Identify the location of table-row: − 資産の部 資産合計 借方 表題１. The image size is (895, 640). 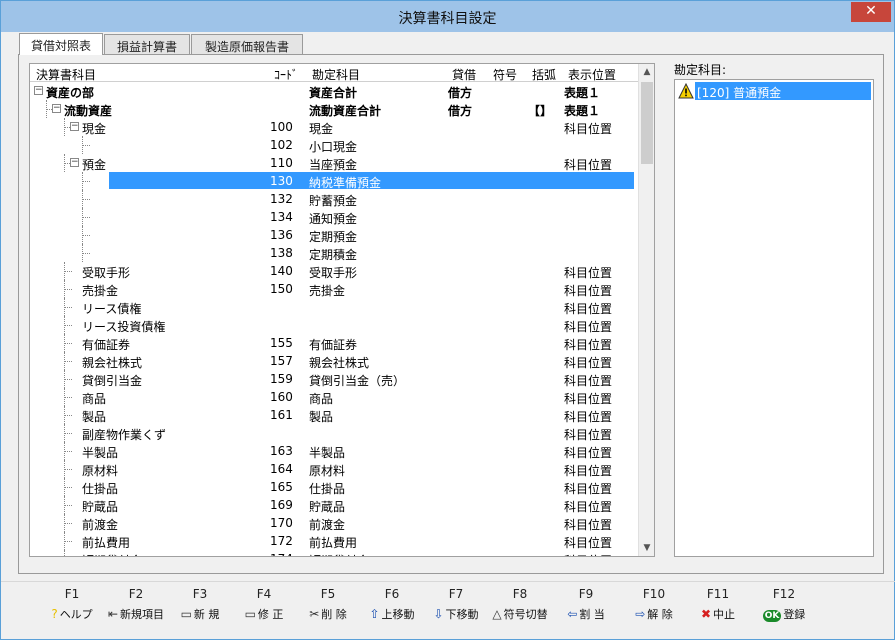
(334, 91).